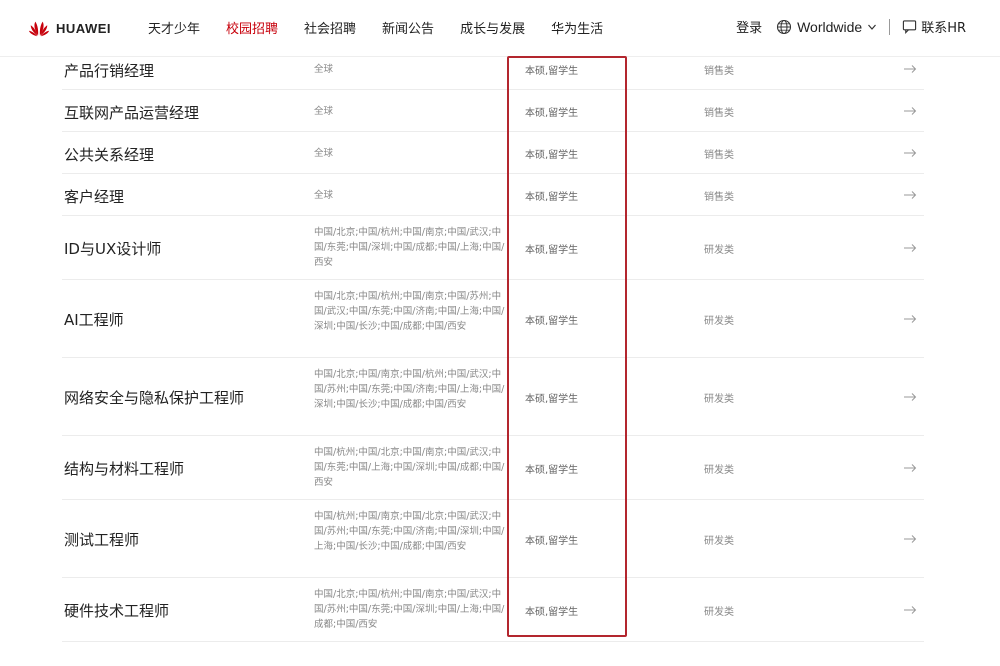 The width and height of the screenshot is (1000, 666). What do you see at coordinates (830, 26) in the screenshot?
I see `region-label: Worldwide` at bounding box center [830, 26].